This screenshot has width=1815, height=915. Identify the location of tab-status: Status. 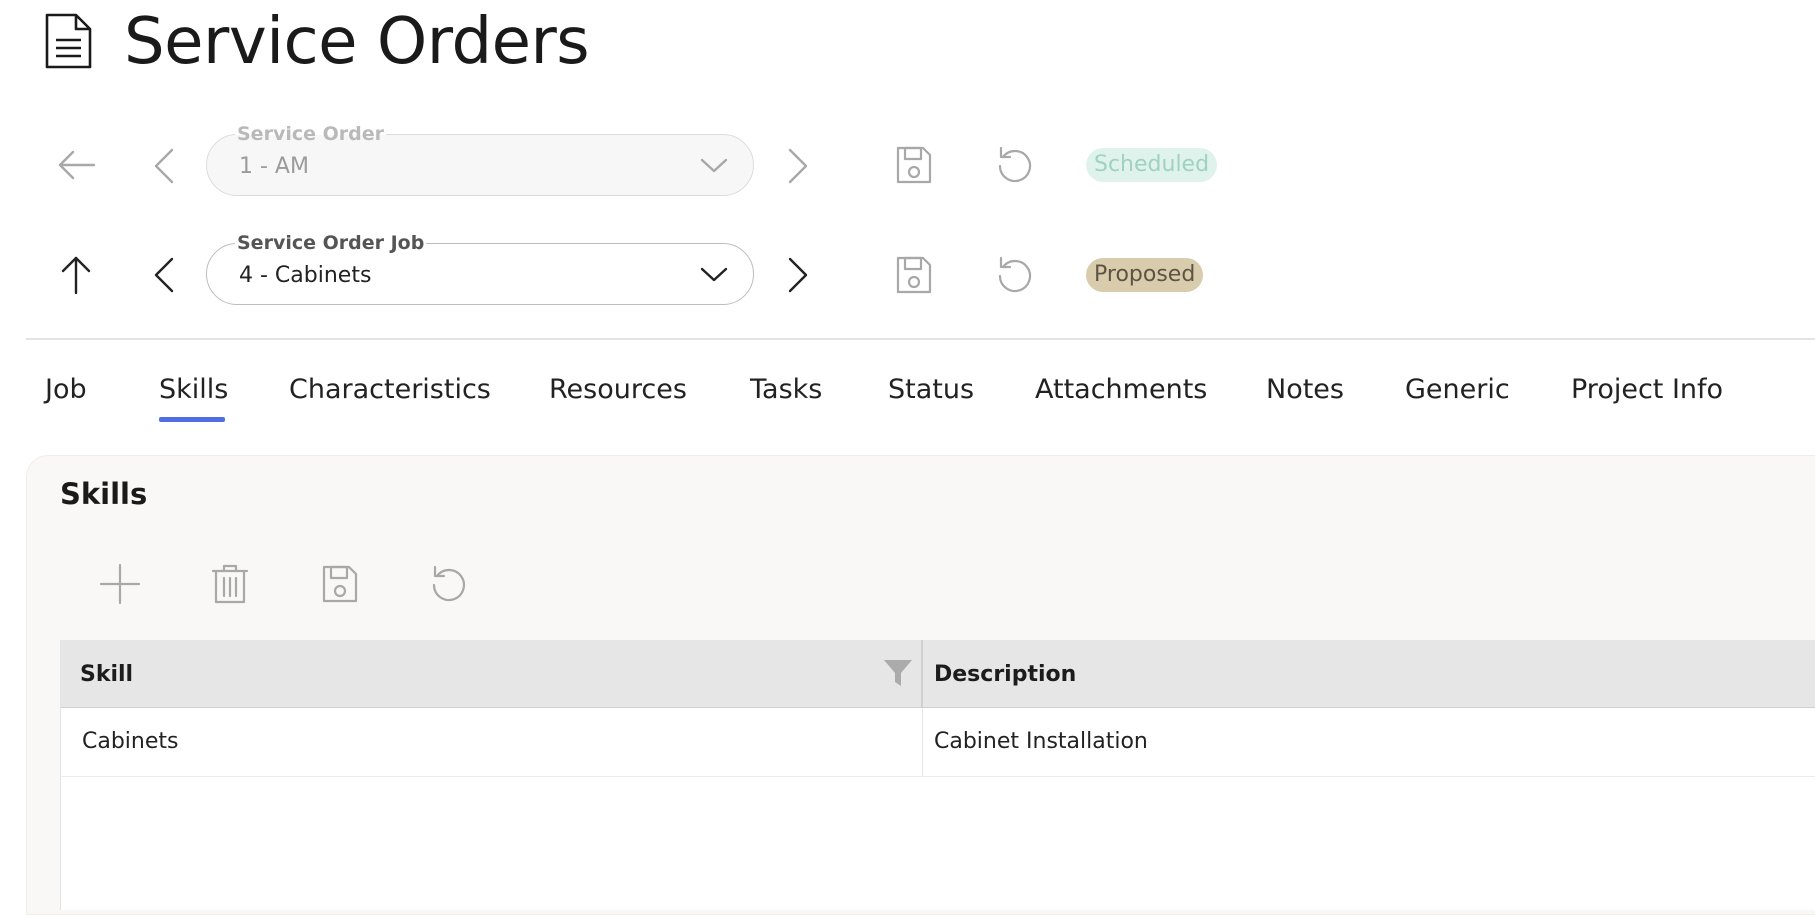
(931, 390).